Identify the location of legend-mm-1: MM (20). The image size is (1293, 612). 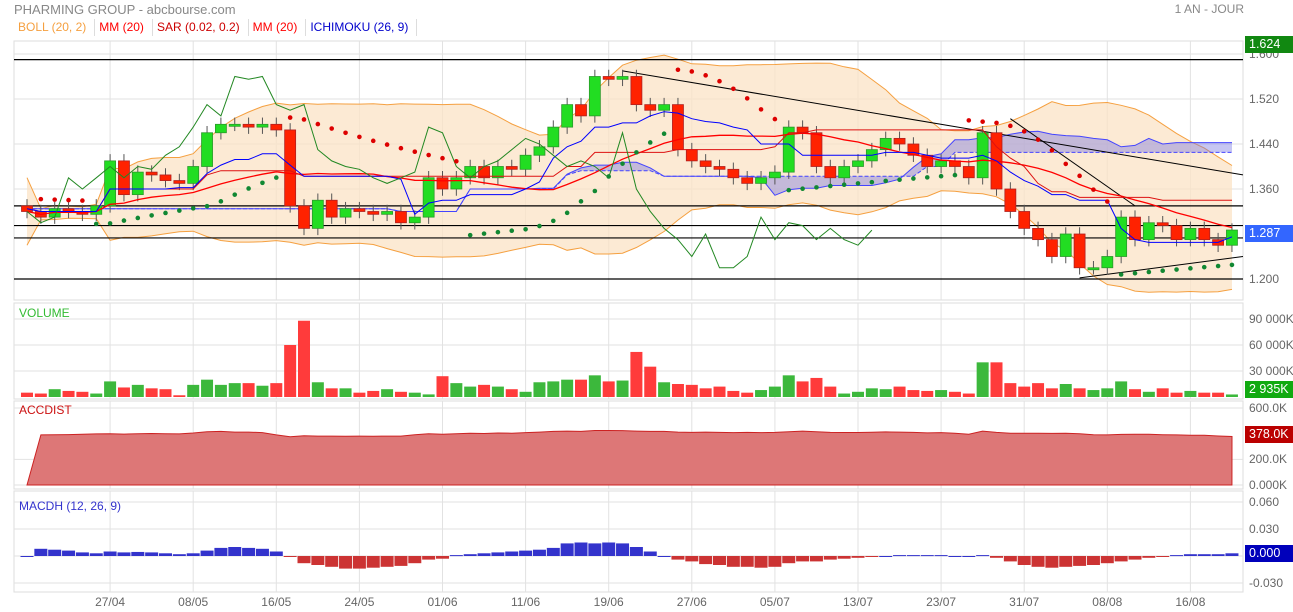
(124, 27).